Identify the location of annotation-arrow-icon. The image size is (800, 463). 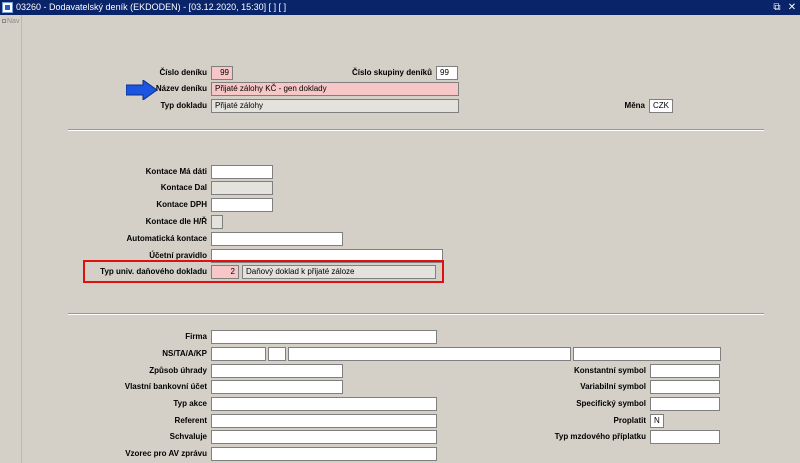
(142, 90).